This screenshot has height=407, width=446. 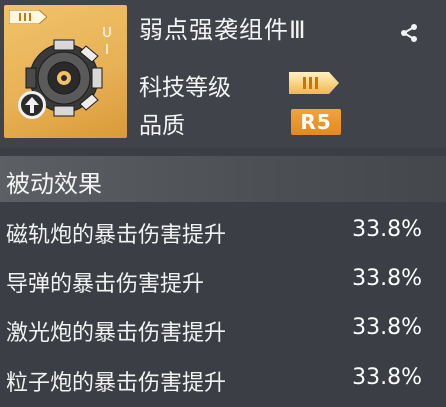 What do you see at coordinates (116, 333) in the screenshot?
I see `effect-name: 激光炮的暴击伤害提升` at bounding box center [116, 333].